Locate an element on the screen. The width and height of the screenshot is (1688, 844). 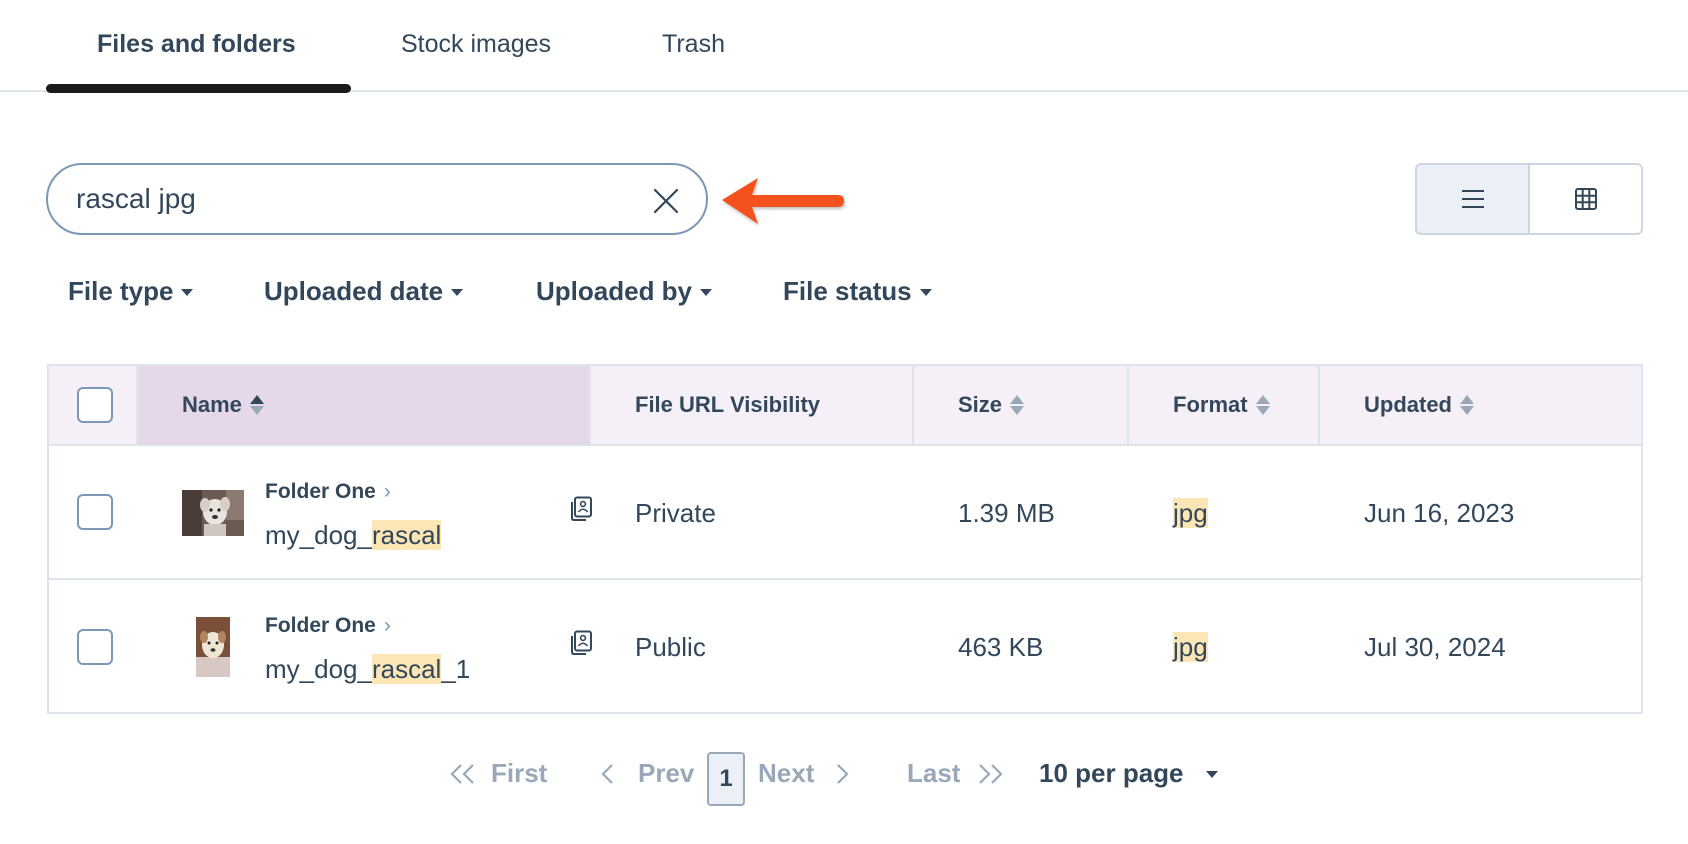
arrow-pointer-icon is located at coordinates (783, 201).